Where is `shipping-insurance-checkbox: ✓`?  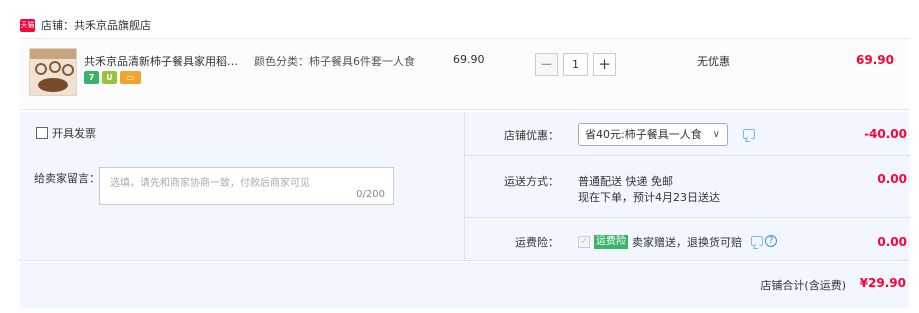
shipping-insurance-checkbox: ✓ is located at coordinates (584, 242).